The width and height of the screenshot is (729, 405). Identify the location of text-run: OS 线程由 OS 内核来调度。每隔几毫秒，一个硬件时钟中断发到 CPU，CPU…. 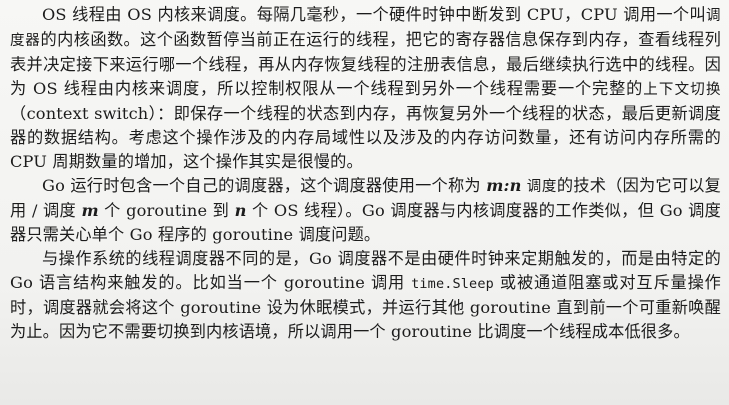
(374, 14).